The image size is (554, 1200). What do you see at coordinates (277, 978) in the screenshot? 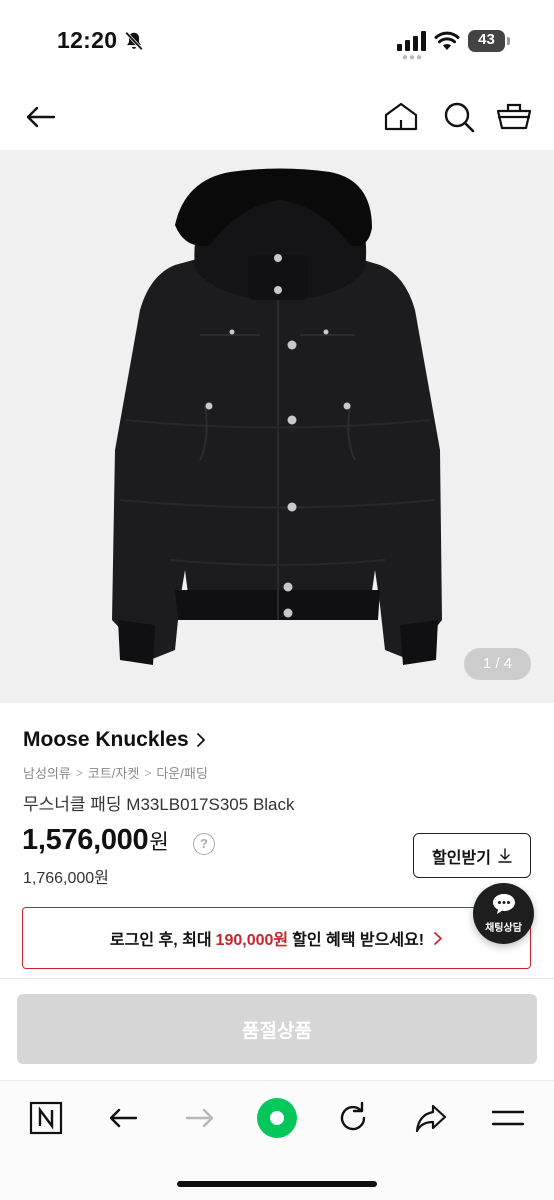
I see `divider` at bounding box center [277, 978].